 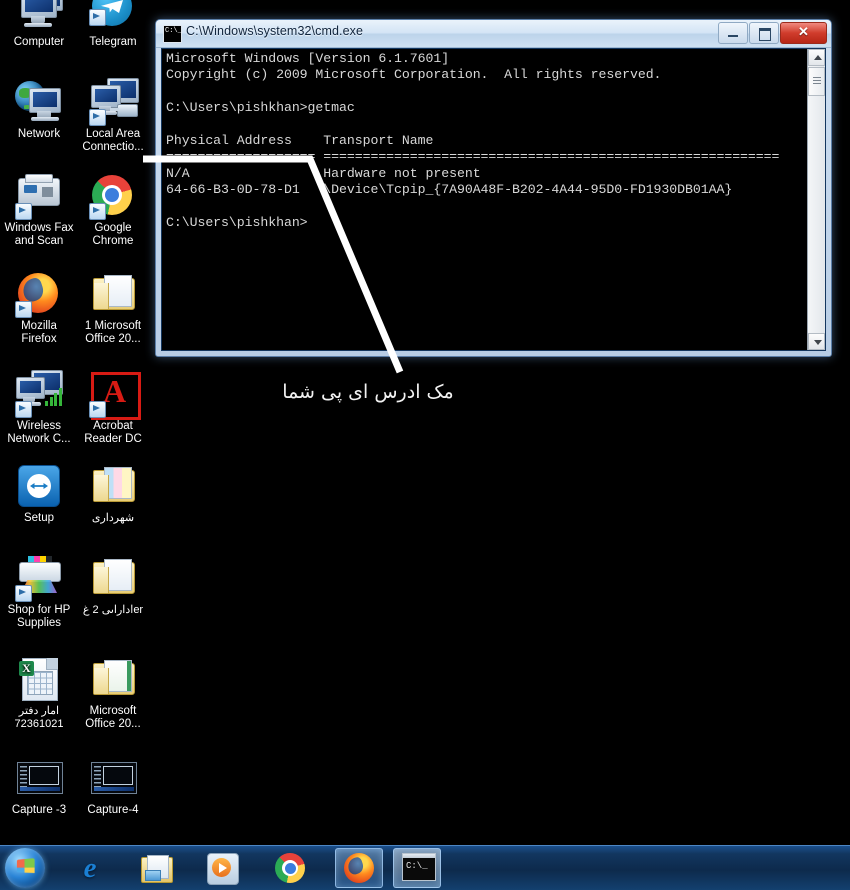 I want to click on desktop-icon-edari-2: erاداراىی 2 غ, so click(x=113, y=585).